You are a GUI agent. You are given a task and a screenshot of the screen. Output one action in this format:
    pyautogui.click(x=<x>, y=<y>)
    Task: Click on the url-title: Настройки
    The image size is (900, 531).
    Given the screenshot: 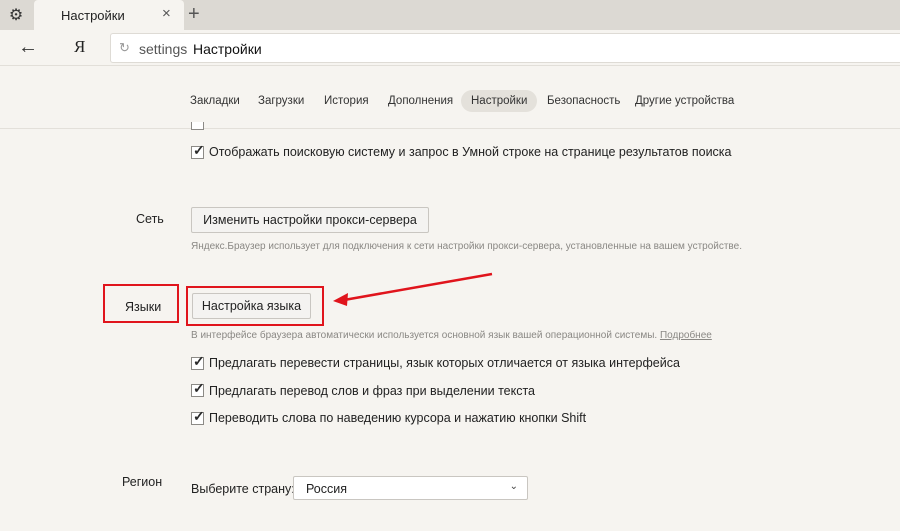 What is the action you would take?
    pyautogui.click(x=227, y=49)
    